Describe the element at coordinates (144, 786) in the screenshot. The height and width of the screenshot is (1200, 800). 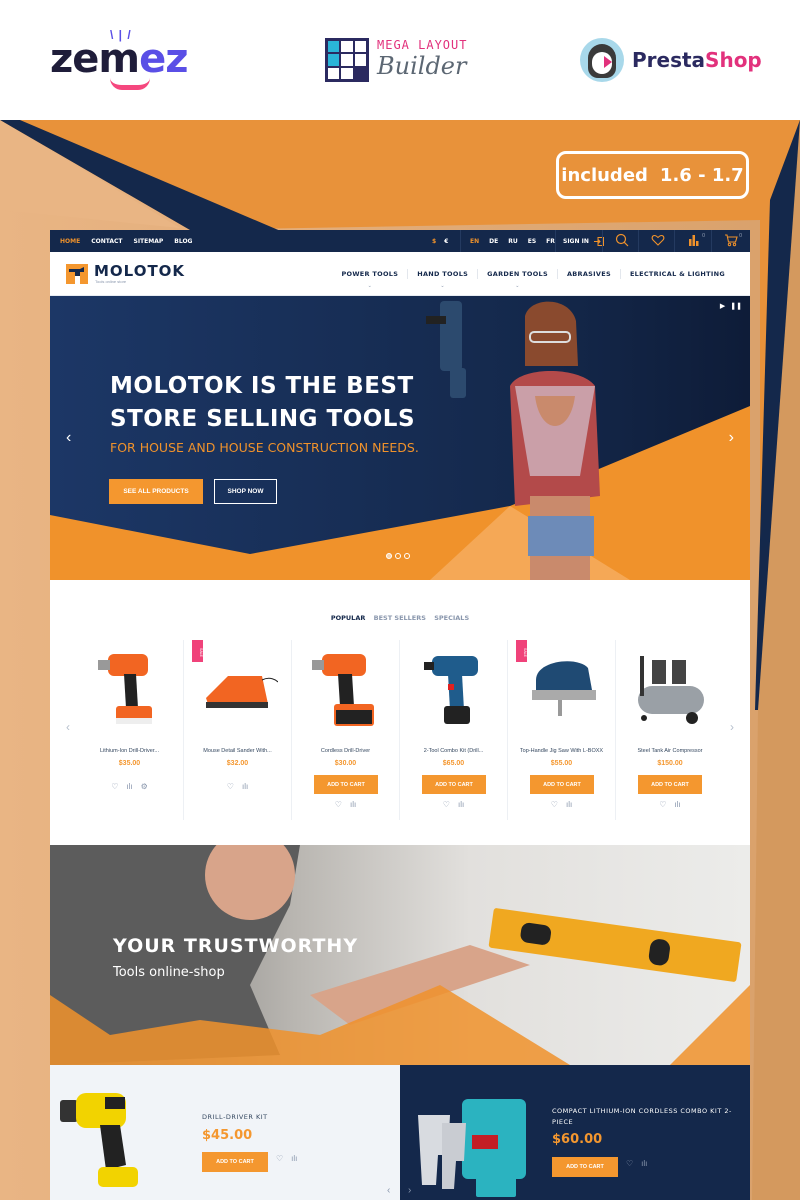
I see `quick-view-icon: ⚙` at that location.